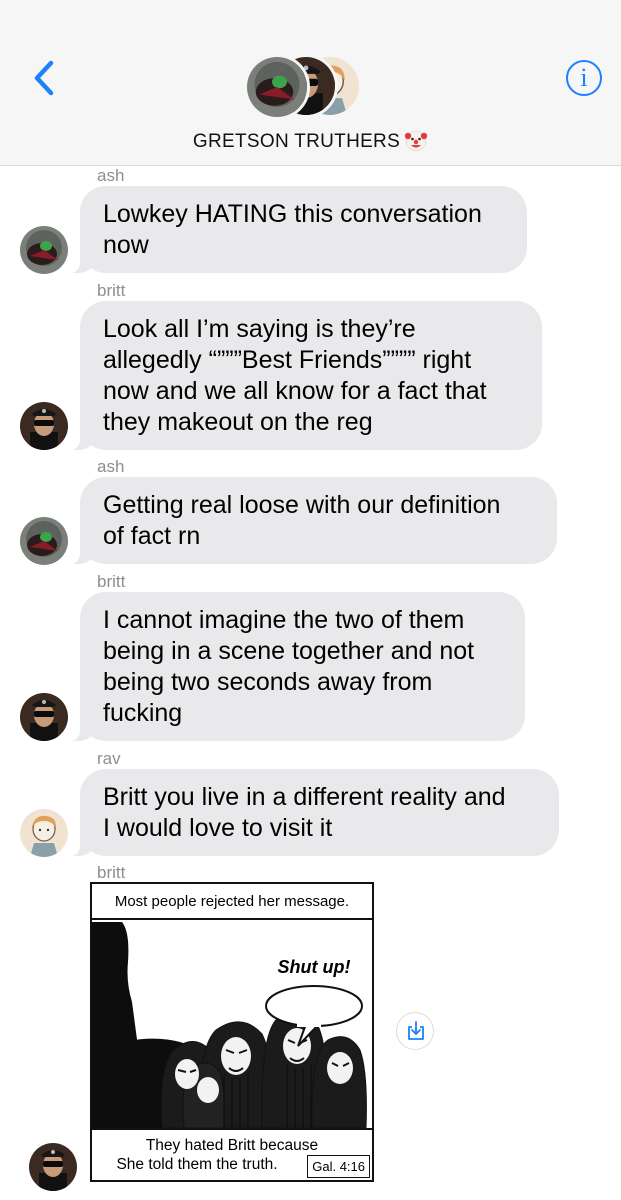 Image resolution: width=621 pixels, height=1200 pixels. What do you see at coordinates (289, 651) in the screenshot?
I see `message-line: being in a scene together and not` at bounding box center [289, 651].